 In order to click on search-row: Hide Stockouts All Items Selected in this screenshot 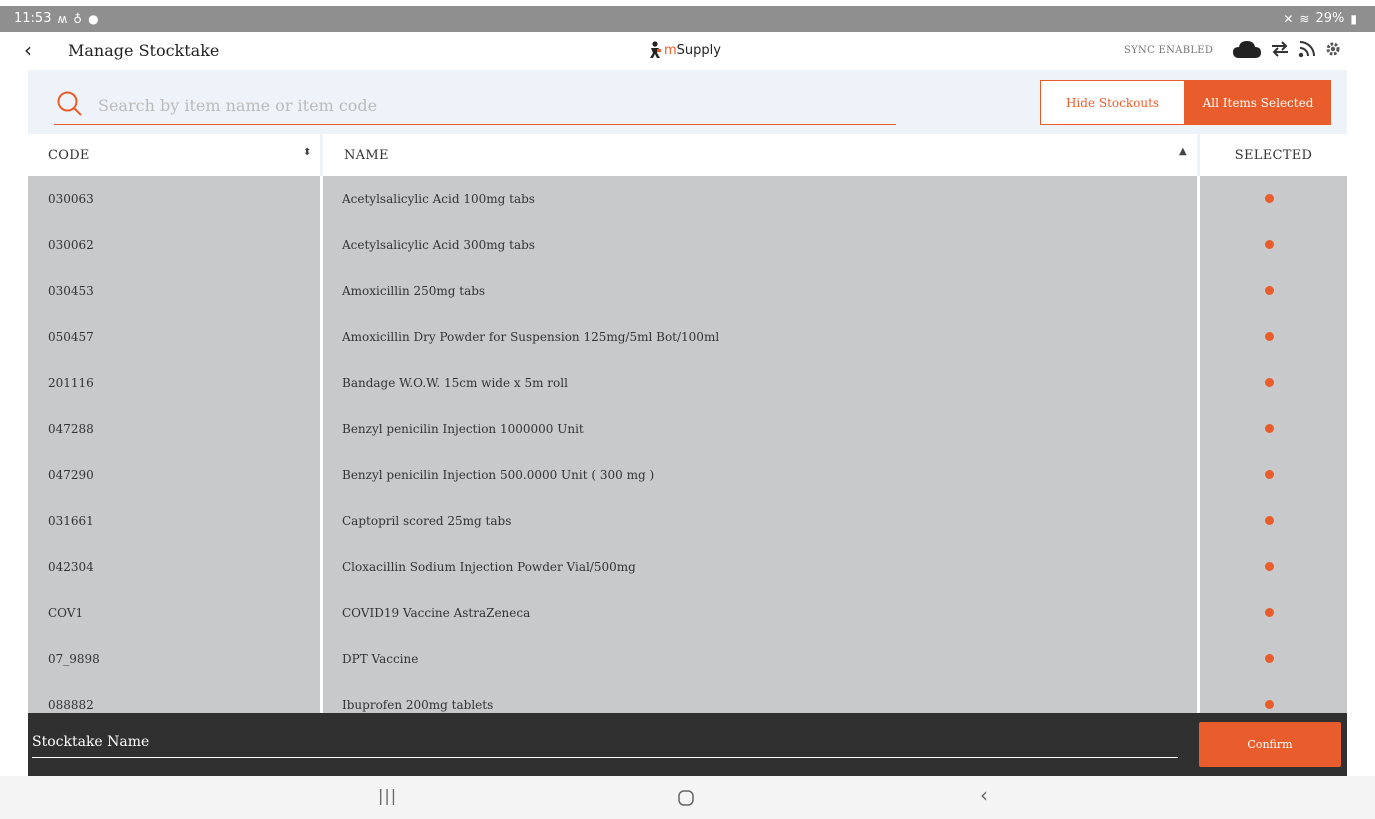, I will do `click(687, 102)`.